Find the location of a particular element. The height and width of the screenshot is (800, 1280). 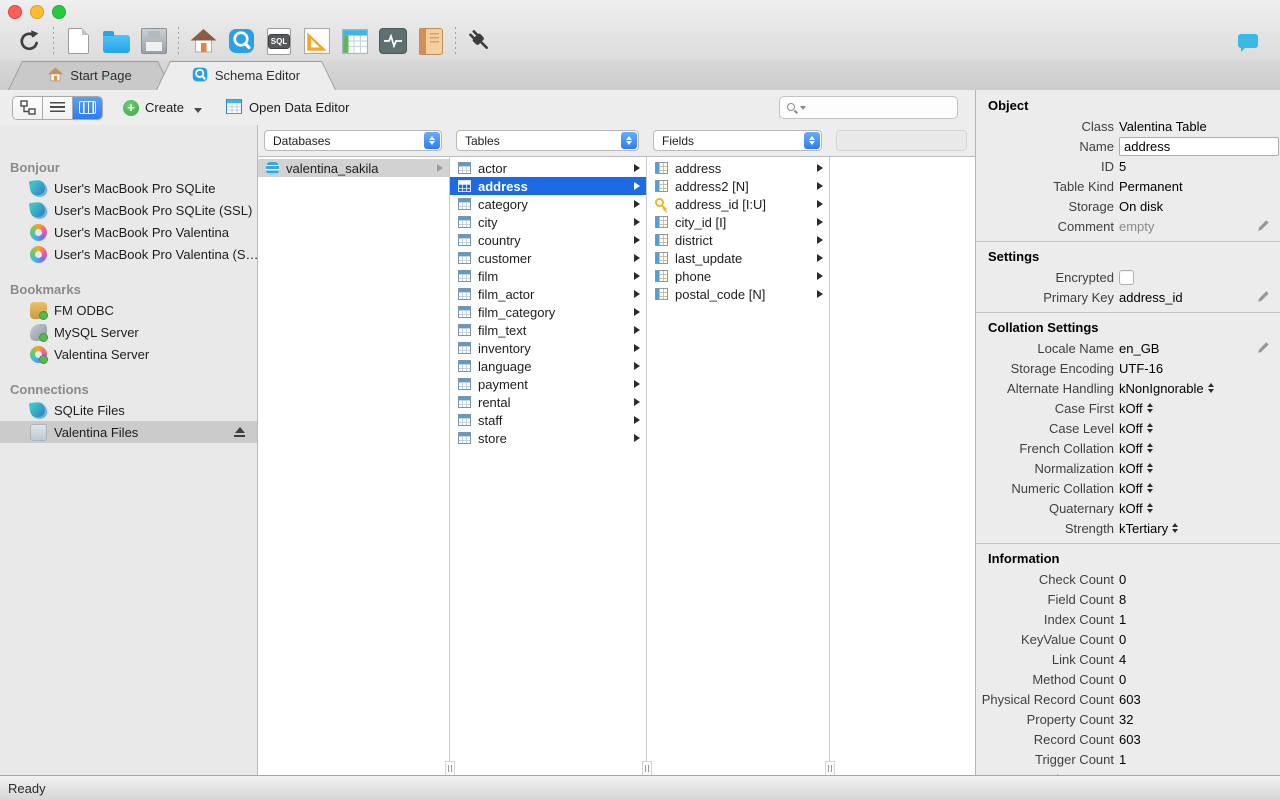

sidebar-item: Valentina Server is located at coordinates (128, 354).